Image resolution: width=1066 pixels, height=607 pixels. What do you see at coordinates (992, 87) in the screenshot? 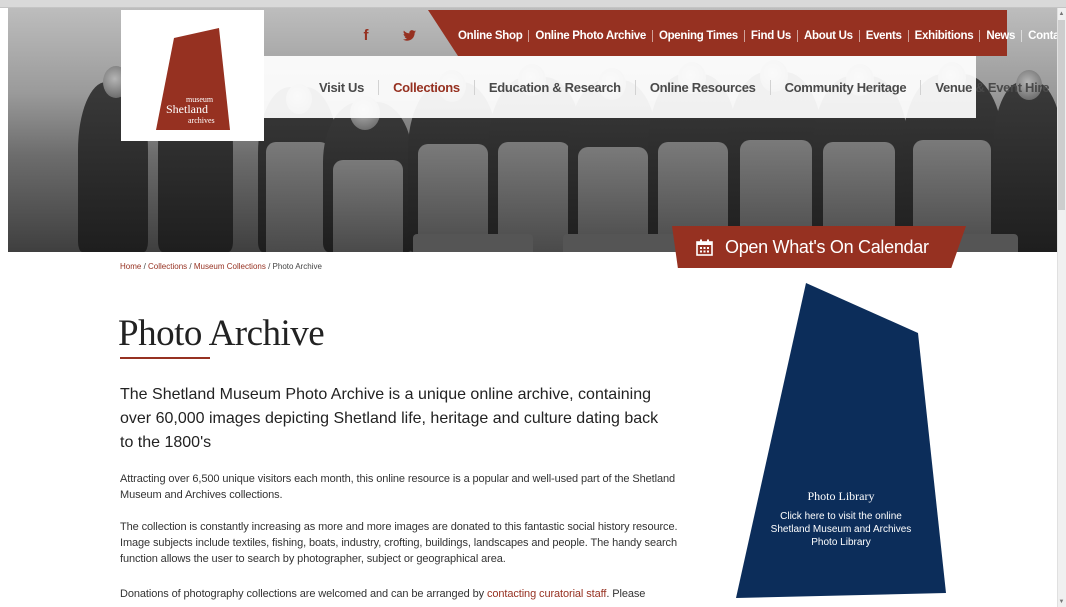
I see `nav-venue-event-hire: Venue & Event Hire` at bounding box center [992, 87].